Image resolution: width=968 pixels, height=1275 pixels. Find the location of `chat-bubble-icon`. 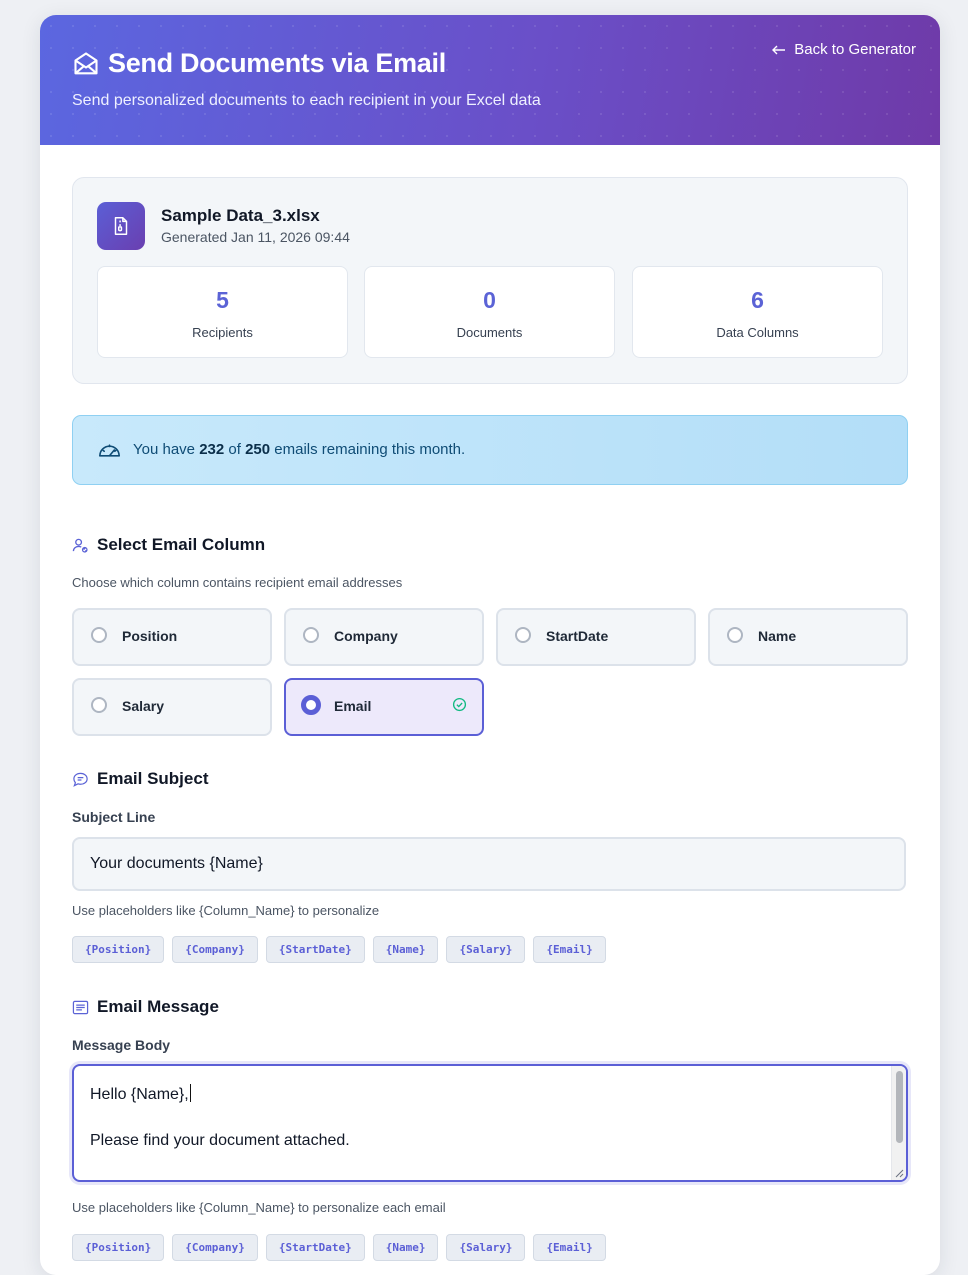

chat-bubble-icon is located at coordinates (80, 779).